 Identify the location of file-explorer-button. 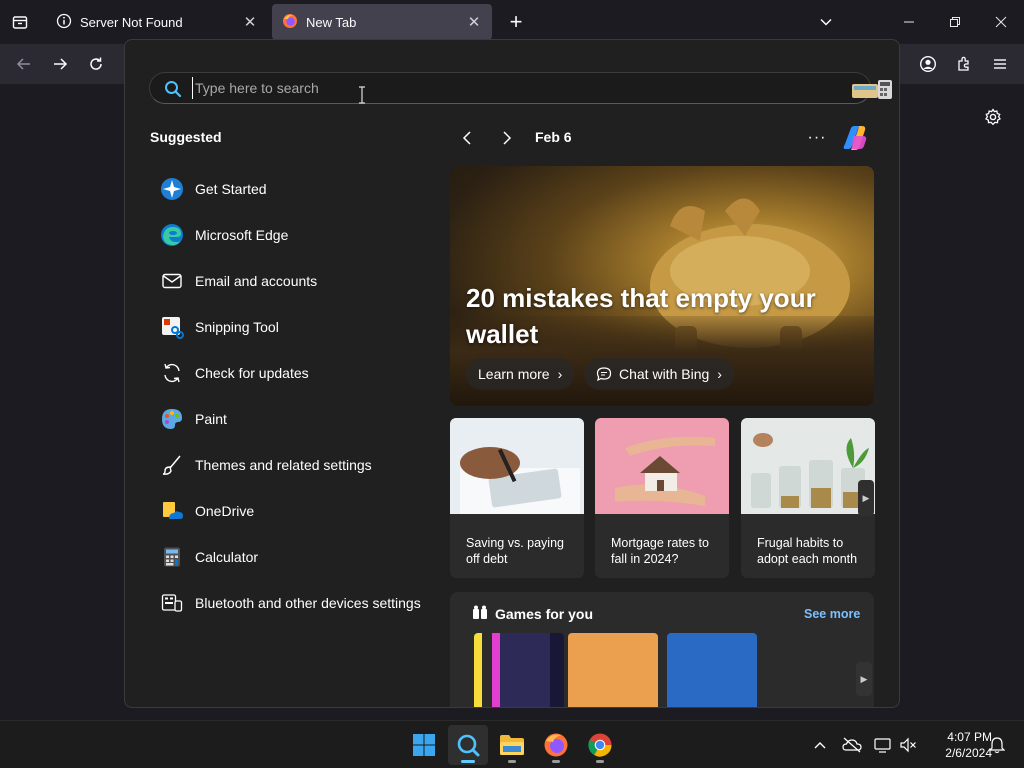
(512, 745).